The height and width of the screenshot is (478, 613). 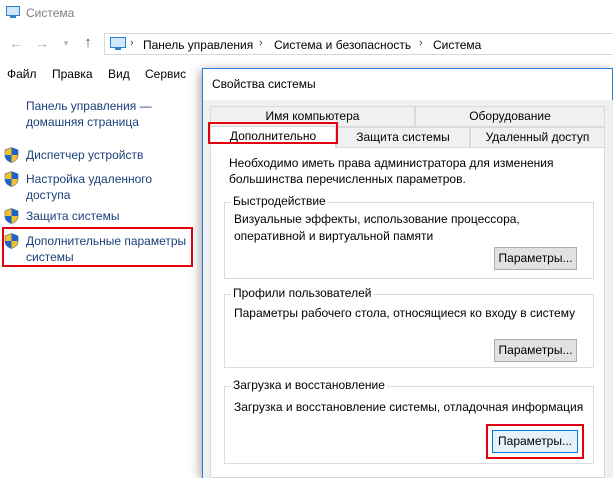 What do you see at coordinates (302, 293) in the screenshot?
I see `group-user-profiles-title: Профили пользователей` at bounding box center [302, 293].